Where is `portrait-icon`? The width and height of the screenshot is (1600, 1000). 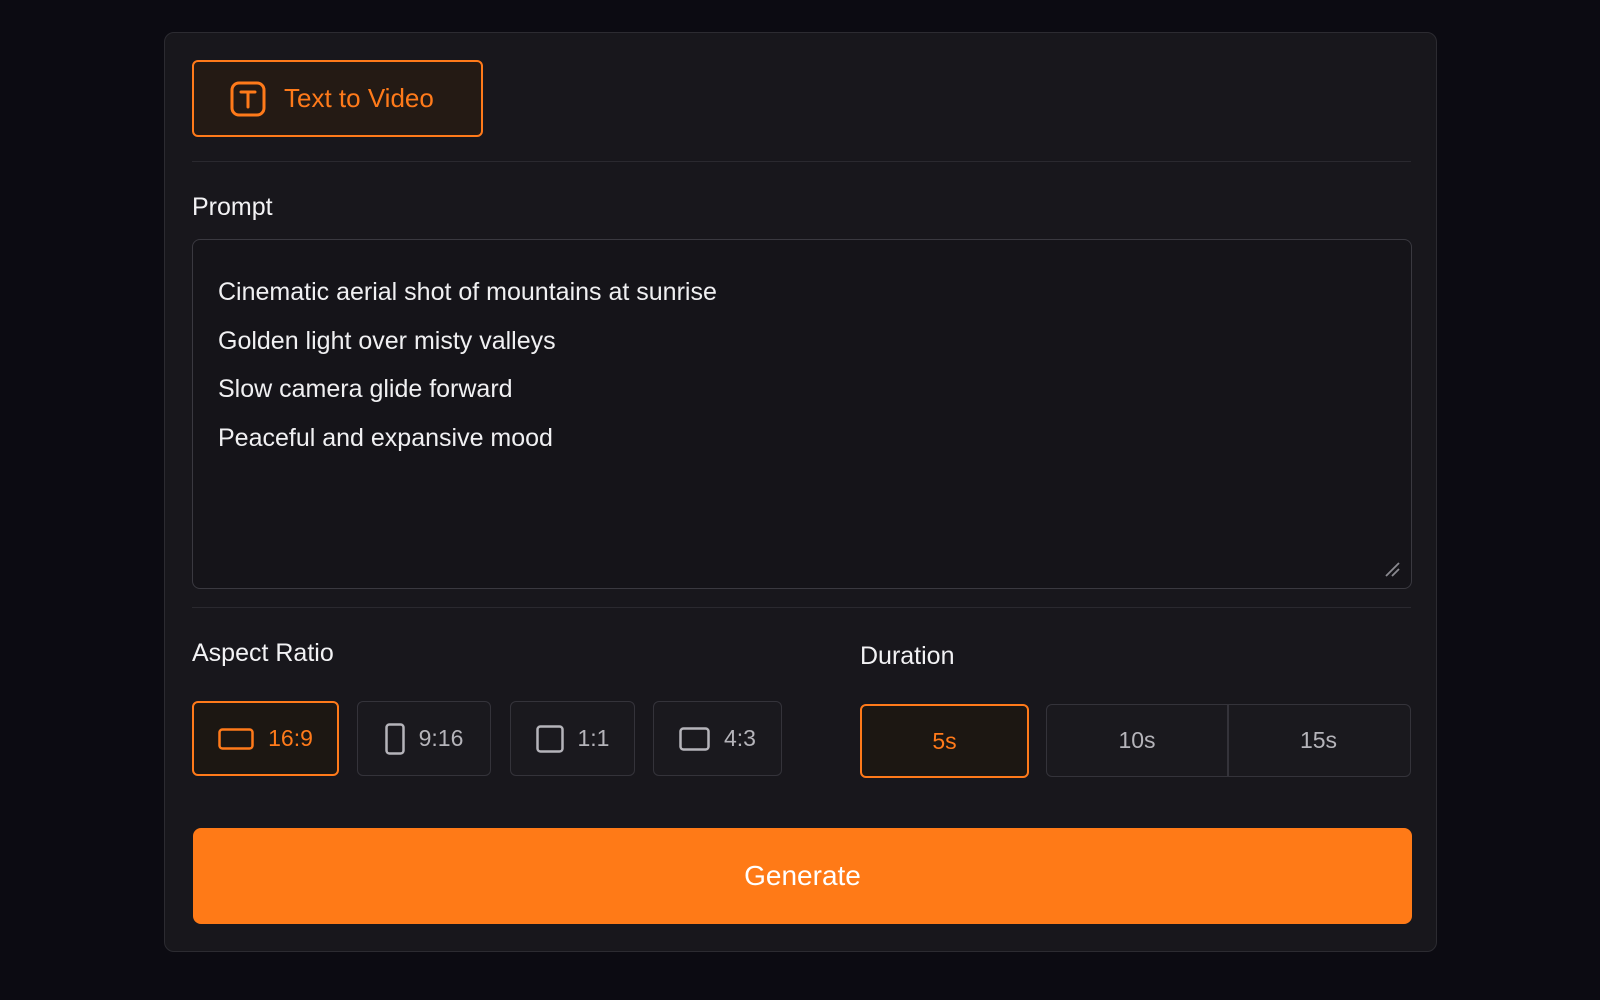 portrait-icon is located at coordinates (394, 738).